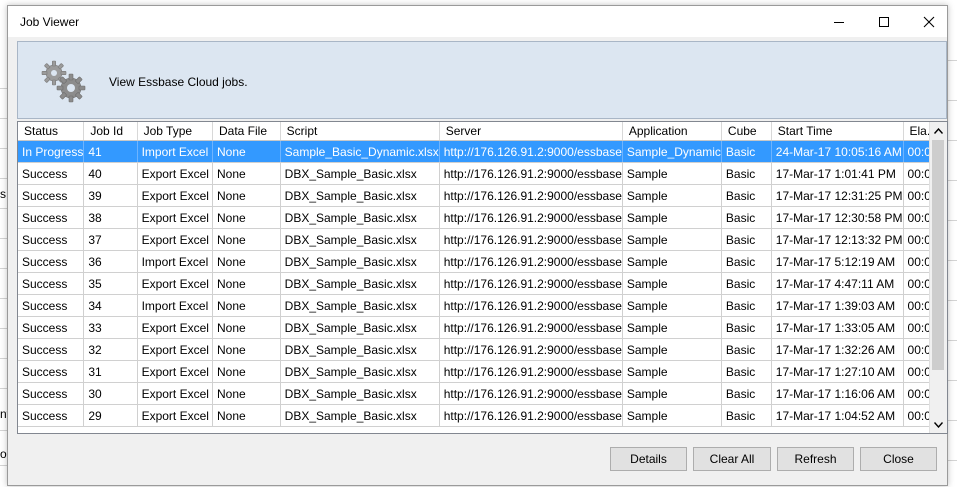 The width and height of the screenshot is (957, 487). What do you see at coordinates (837, 261) in the screenshot?
I see `table-cell: 17-Mar-17 5:12:19 AM` at bounding box center [837, 261].